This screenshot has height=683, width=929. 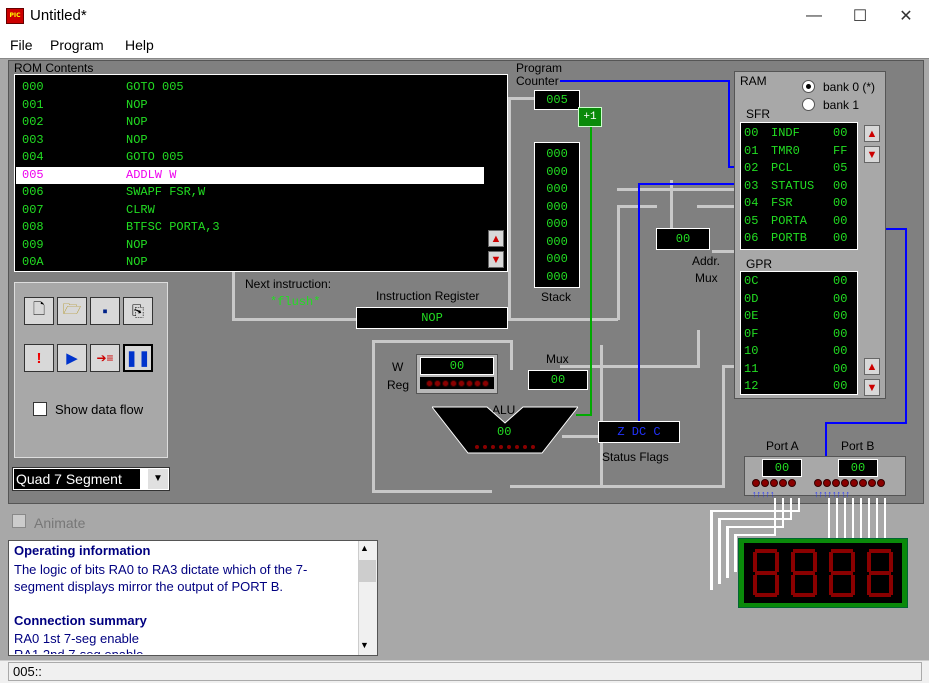 I want to click on rom-row: 005 ADDLW W, so click(x=250, y=175).